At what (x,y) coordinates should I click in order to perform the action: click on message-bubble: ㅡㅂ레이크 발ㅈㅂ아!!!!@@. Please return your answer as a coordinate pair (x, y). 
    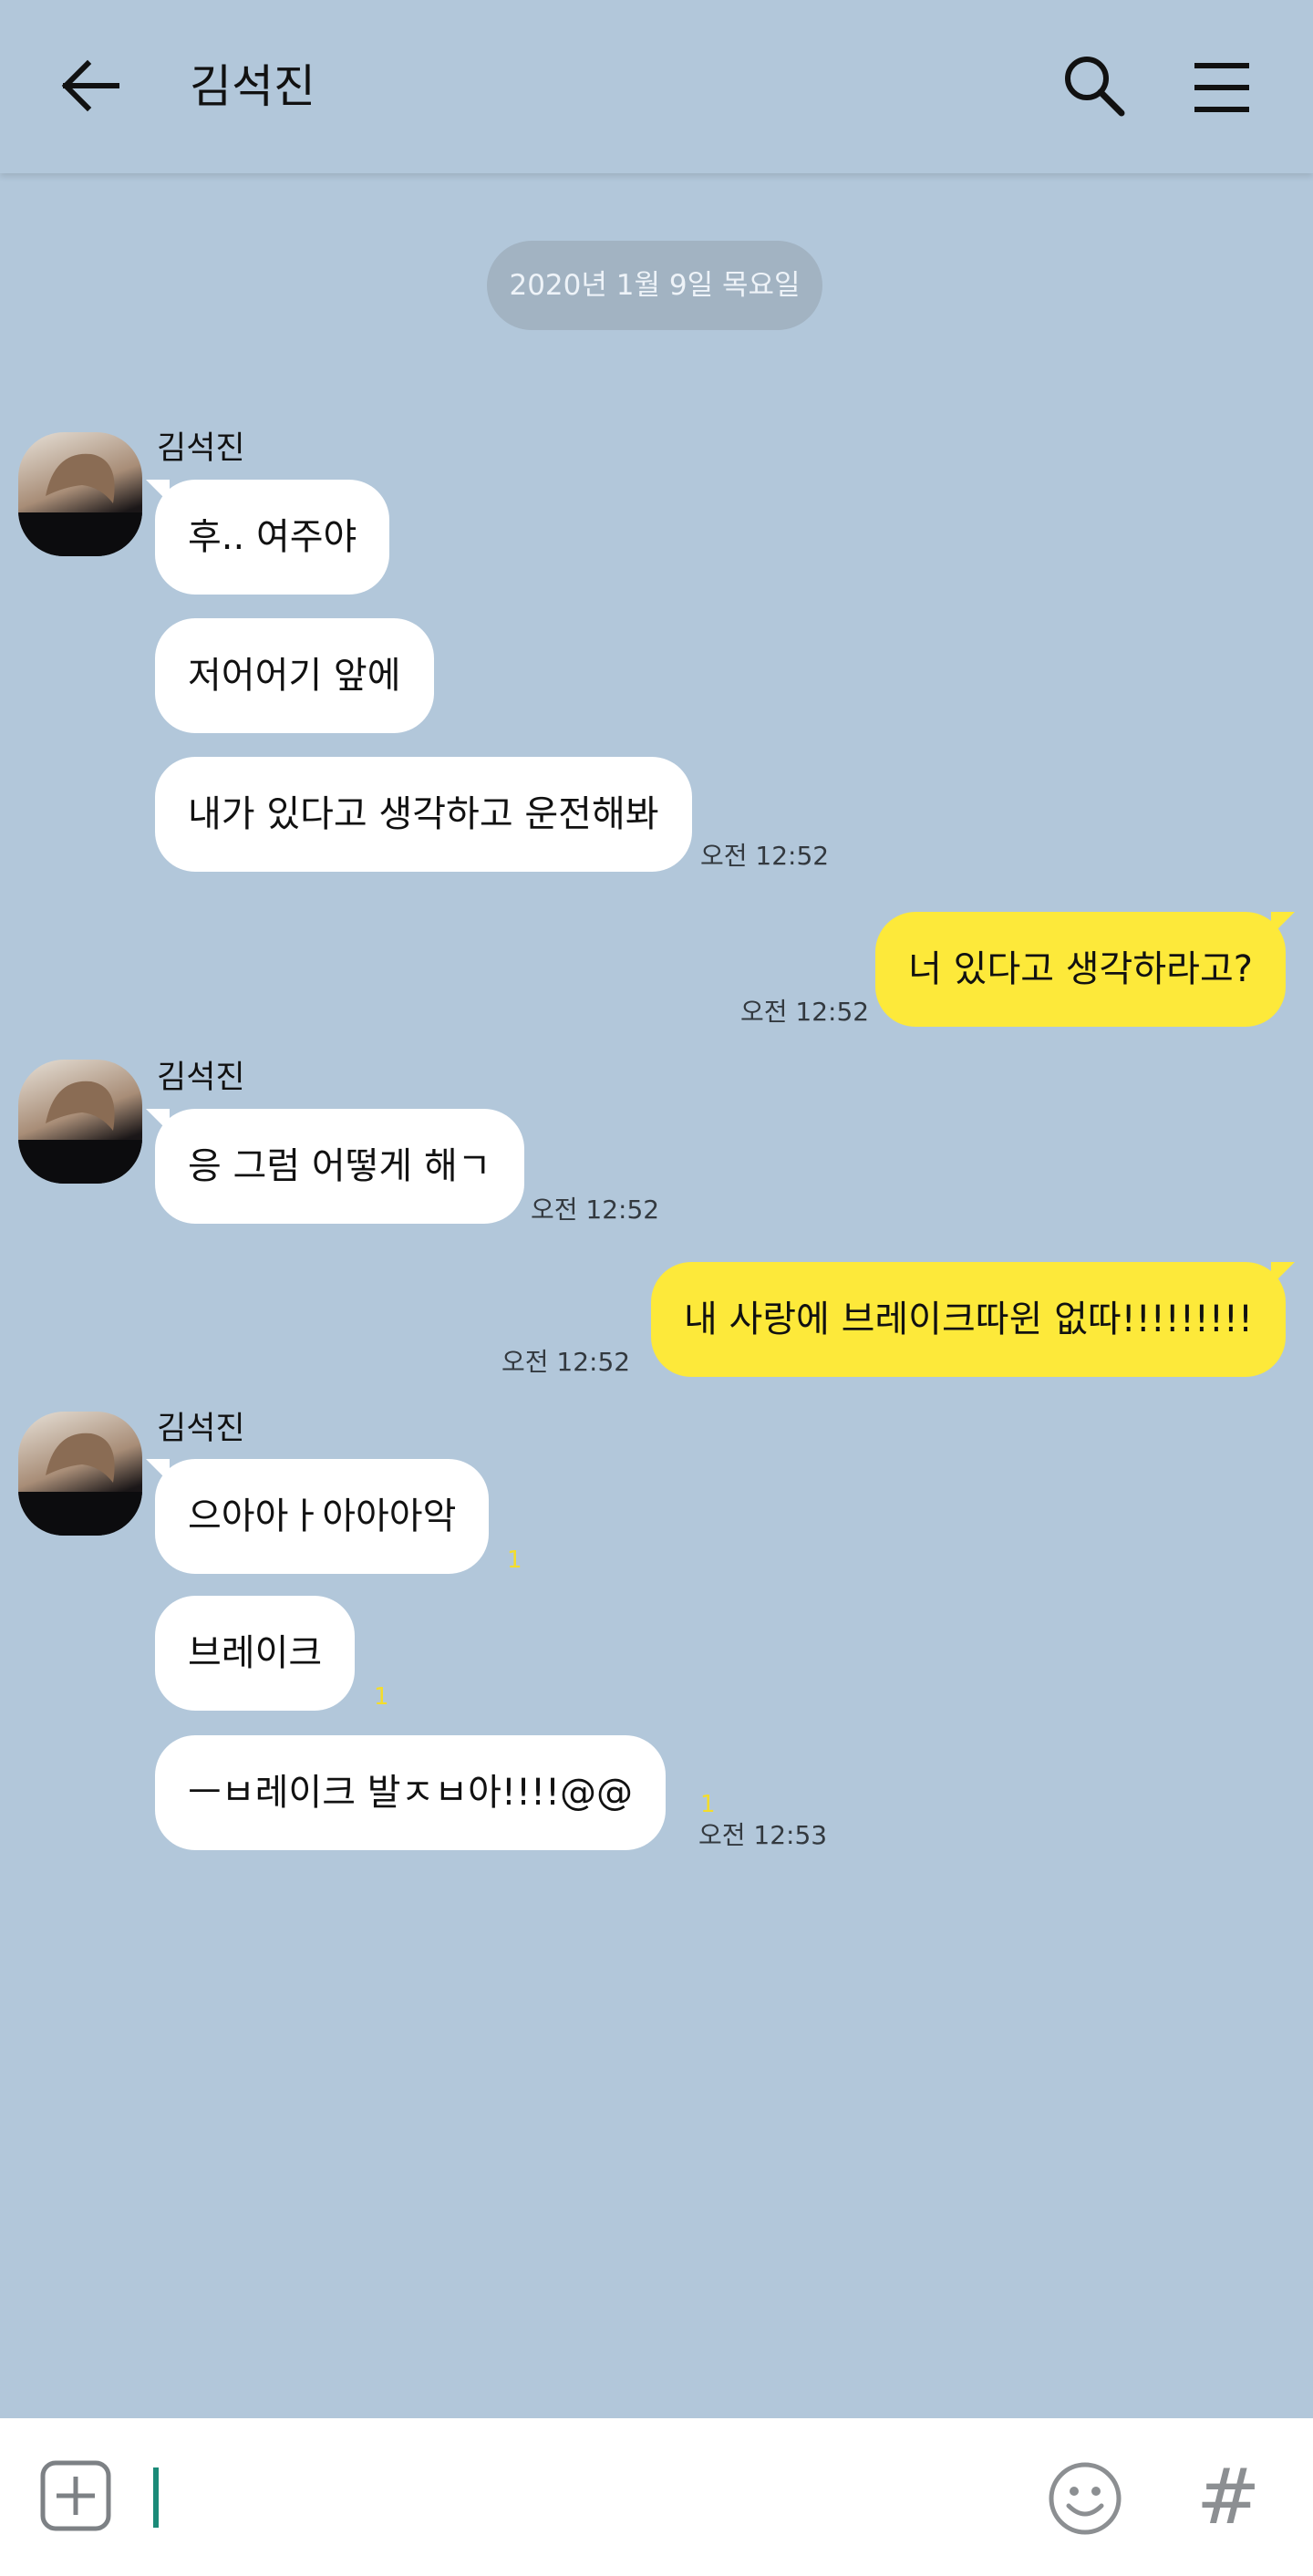
    Looking at the image, I should click on (411, 1792).